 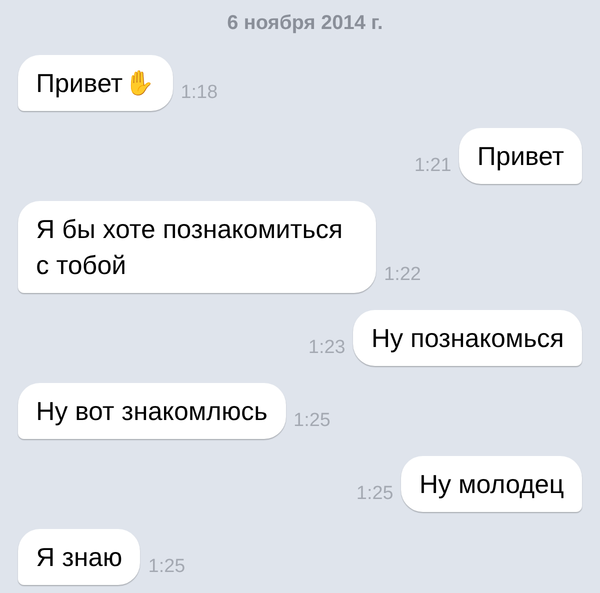 I want to click on message-time: 1:22, so click(x=402, y=274).